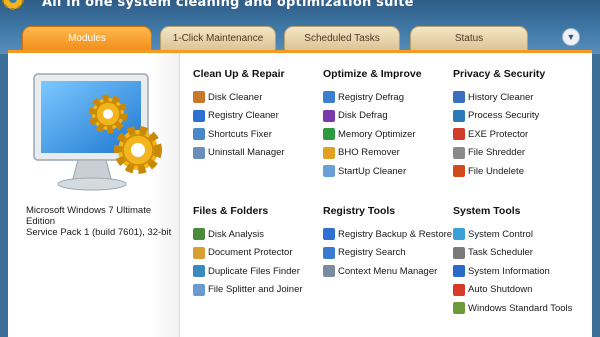 Image resolution: width=600 pixels, height=337 pixels. Describe the element at coordinates (199, 234) in the screenshot. I see `disk-analysis-icon` at that location.